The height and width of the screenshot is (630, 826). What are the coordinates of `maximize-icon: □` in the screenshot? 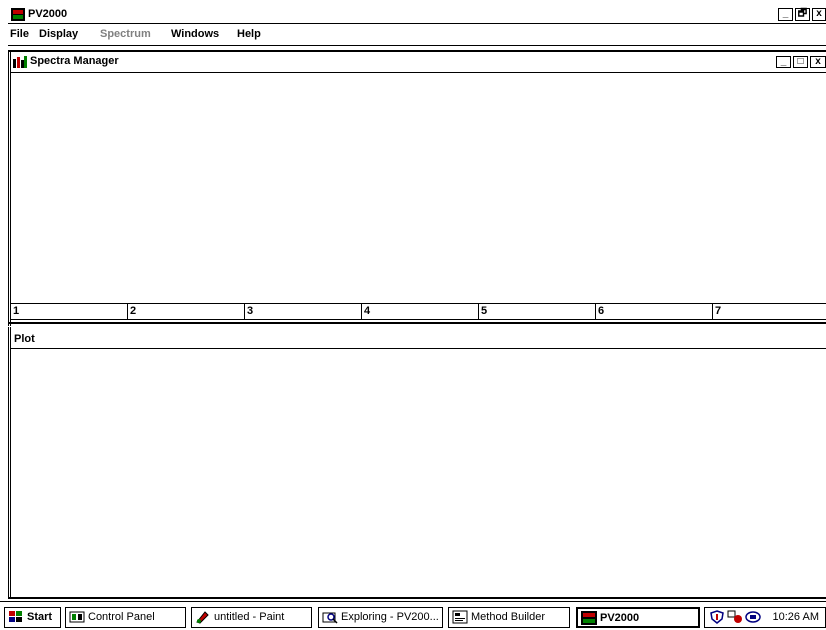 It's located at (800, 61).